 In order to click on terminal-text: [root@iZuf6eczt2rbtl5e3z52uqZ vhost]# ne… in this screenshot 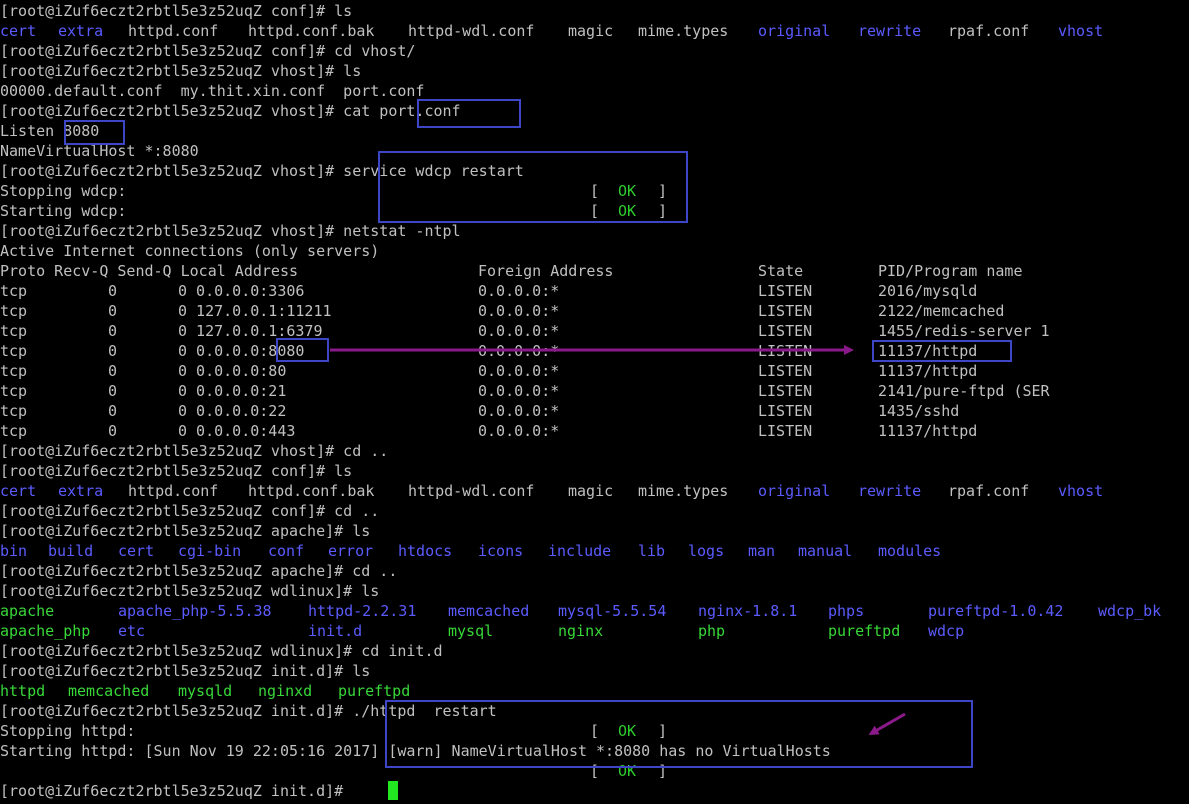, I will do `click(230, 231)`.